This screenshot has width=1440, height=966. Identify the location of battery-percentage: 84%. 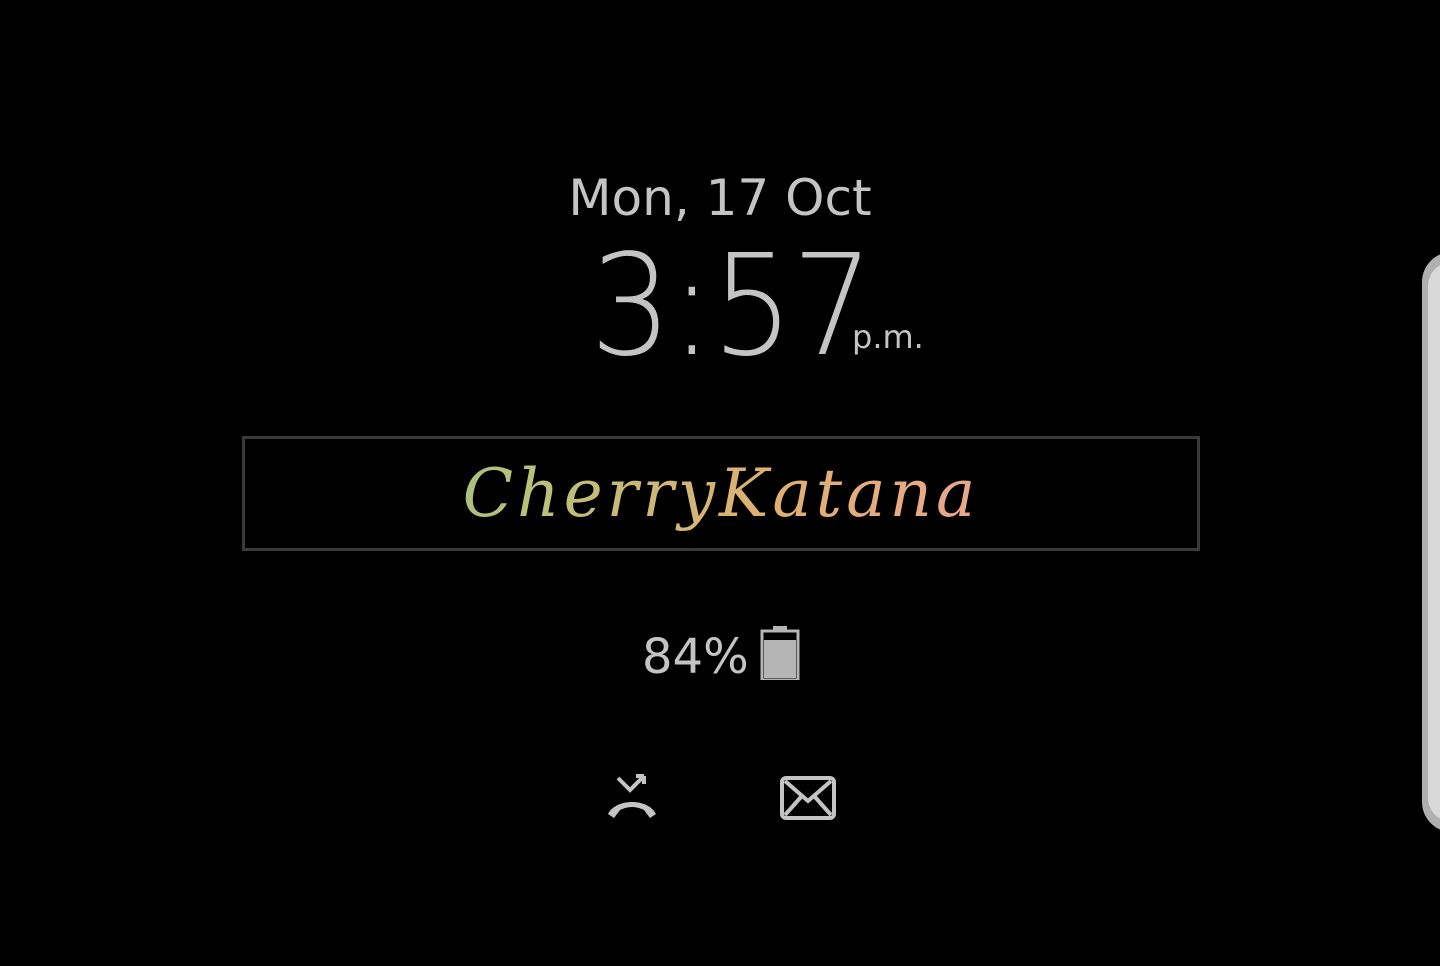
(695, 657).